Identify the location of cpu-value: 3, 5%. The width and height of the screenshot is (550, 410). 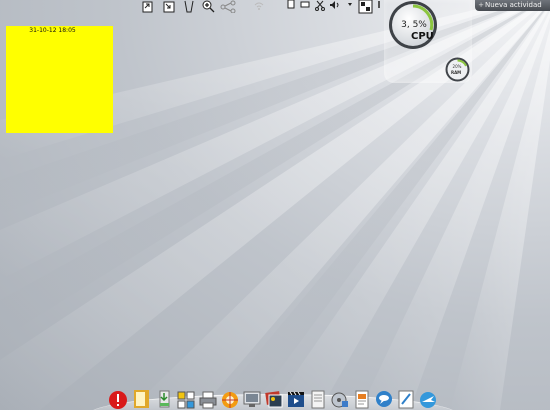
(414, 25).